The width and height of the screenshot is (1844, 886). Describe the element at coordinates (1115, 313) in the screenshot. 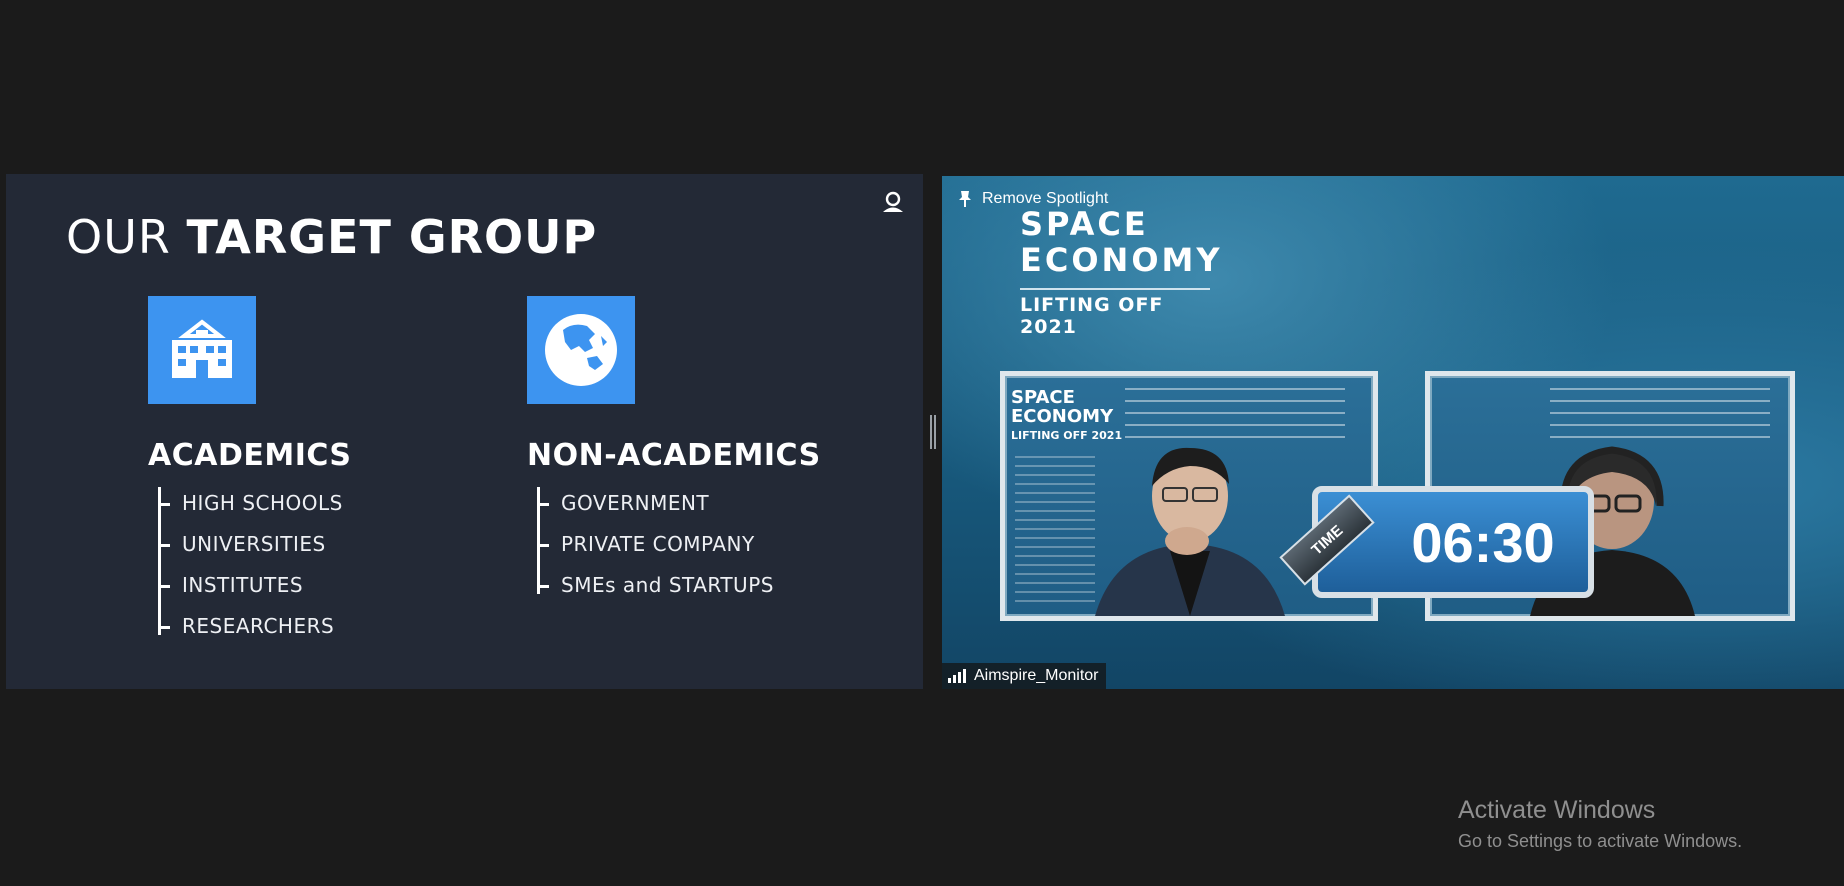

I see `event-logo-line3: LIFTING OFF 2021` at that location.